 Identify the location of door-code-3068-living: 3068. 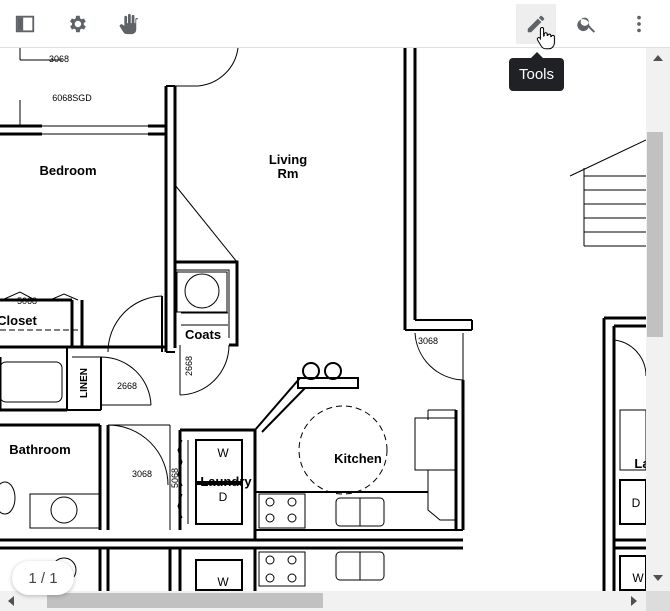
(428, 341).